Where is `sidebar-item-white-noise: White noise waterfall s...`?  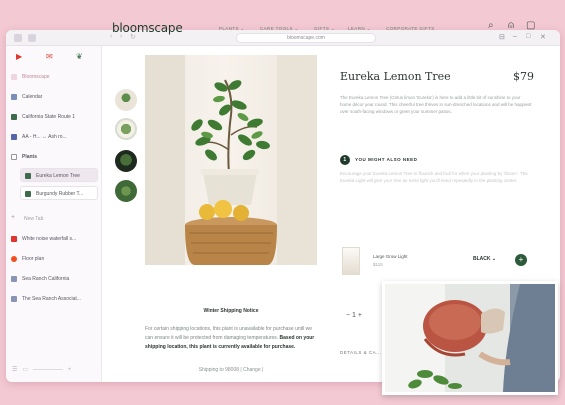
sidebar-item-white-noise: White noise waterfall s... is located at coordinates (55, 239).